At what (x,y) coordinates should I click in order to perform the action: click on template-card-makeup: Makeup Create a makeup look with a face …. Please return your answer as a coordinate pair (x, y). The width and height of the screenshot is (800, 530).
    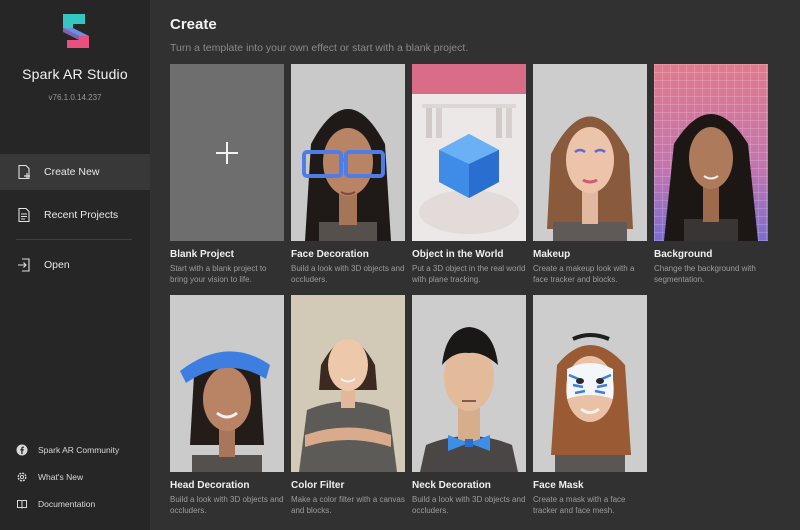
    Looking at the image, I should click on (590, 174).